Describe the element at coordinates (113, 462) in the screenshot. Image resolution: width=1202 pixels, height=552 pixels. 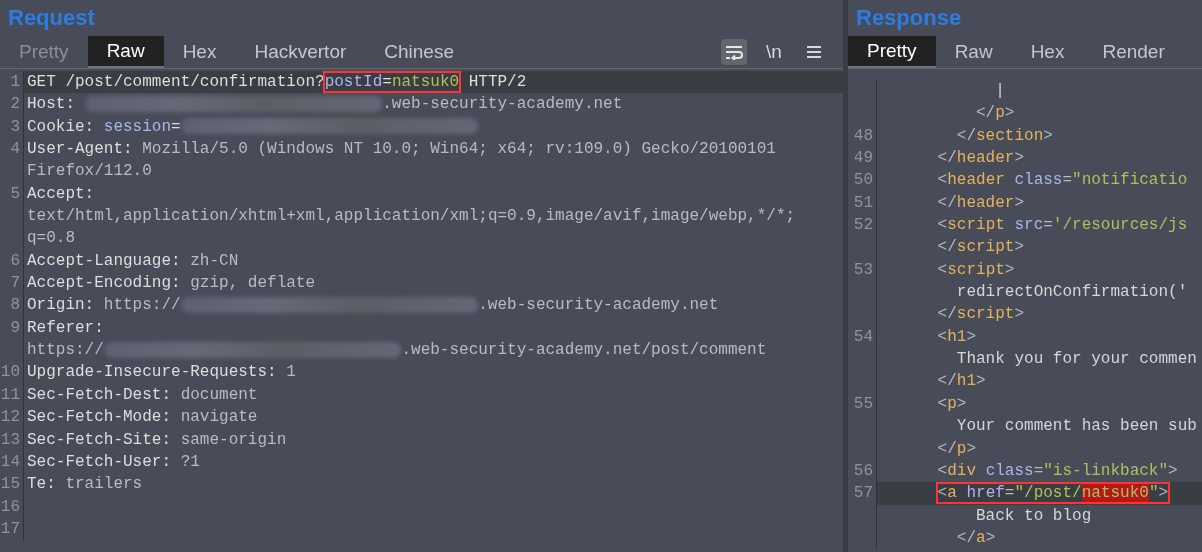
I see `code-line: Sec-Fetch-User: ?1` at that location.